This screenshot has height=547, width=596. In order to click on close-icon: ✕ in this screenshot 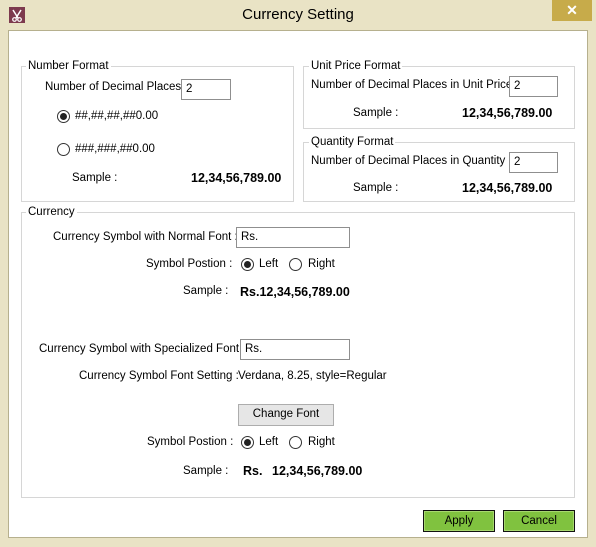, I will do `click(572, 10)`.